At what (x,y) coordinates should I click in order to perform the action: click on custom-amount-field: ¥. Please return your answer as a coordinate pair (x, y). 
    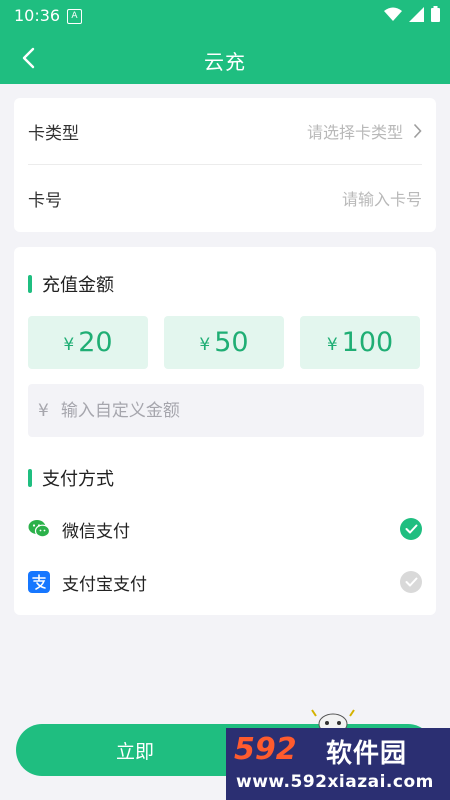
    Looking at the image, I should click on (226, 410).